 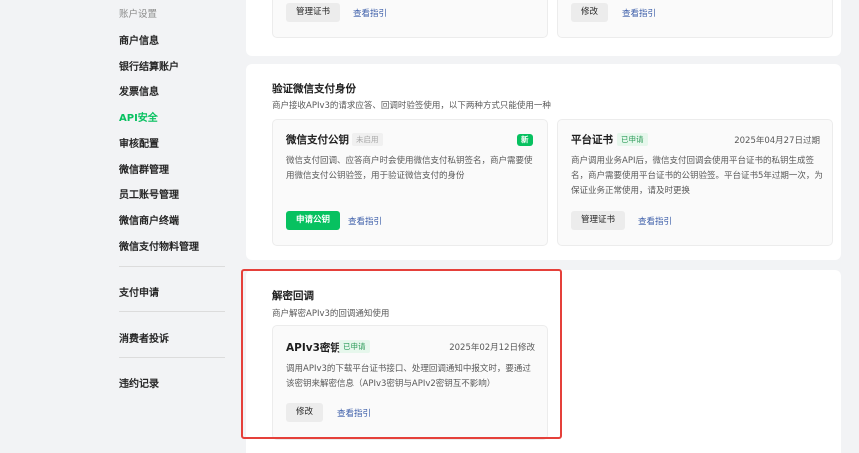 I want to click on sidebar-item-bank-account: 银行结算账户, so click(x=149, y=65).